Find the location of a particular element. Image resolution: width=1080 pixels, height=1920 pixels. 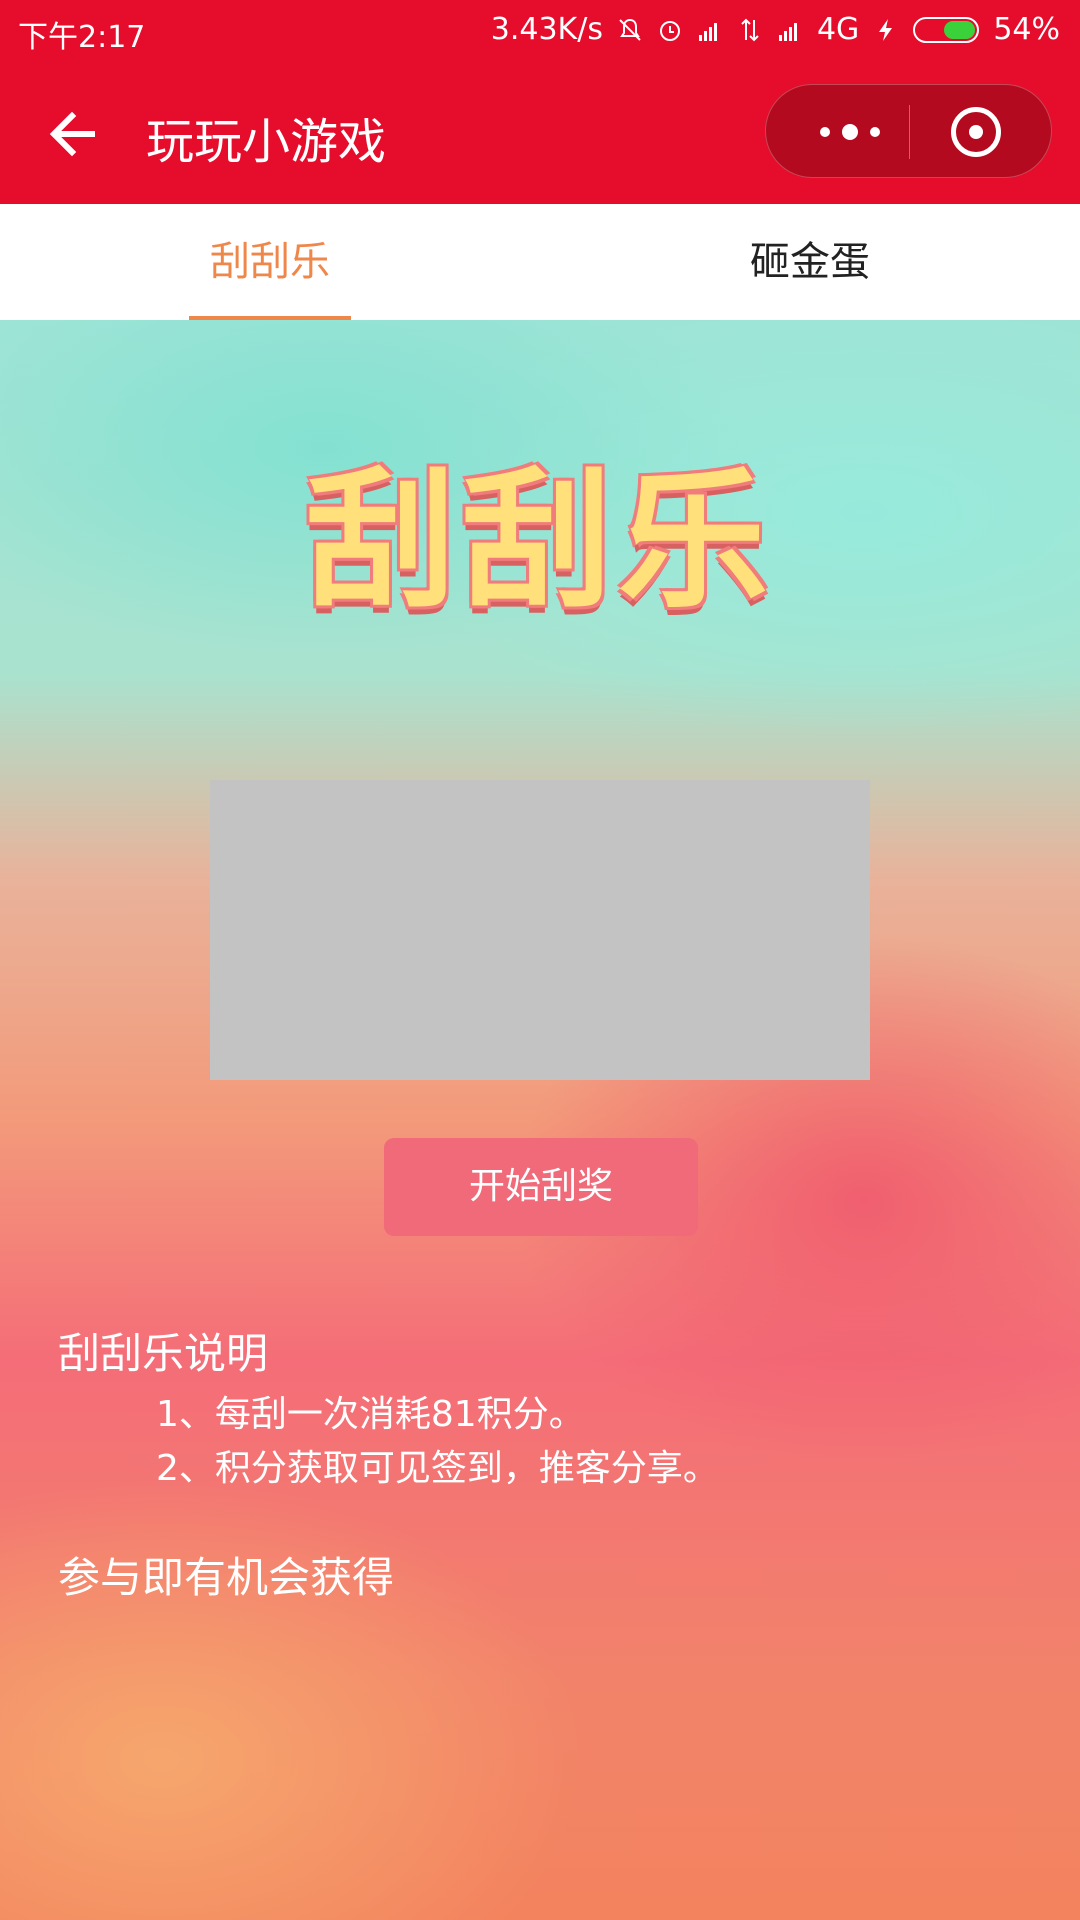

close-miniprogram-icon is located at coordinates (976, 132).